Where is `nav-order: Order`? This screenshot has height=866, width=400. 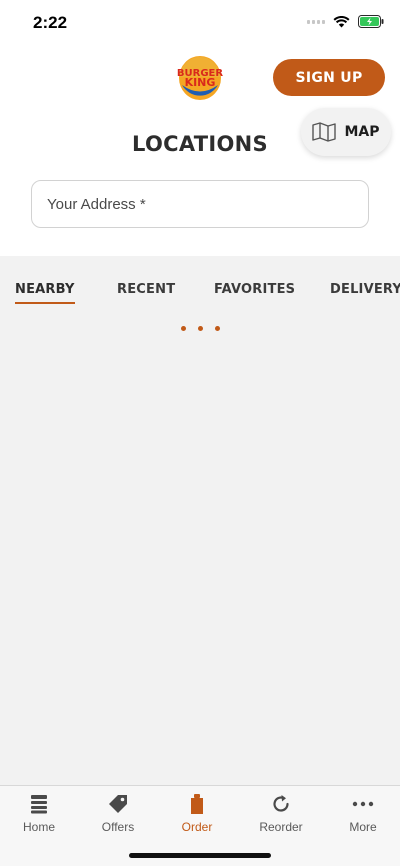 nav-order: Order is located at coordinates (197, 813).